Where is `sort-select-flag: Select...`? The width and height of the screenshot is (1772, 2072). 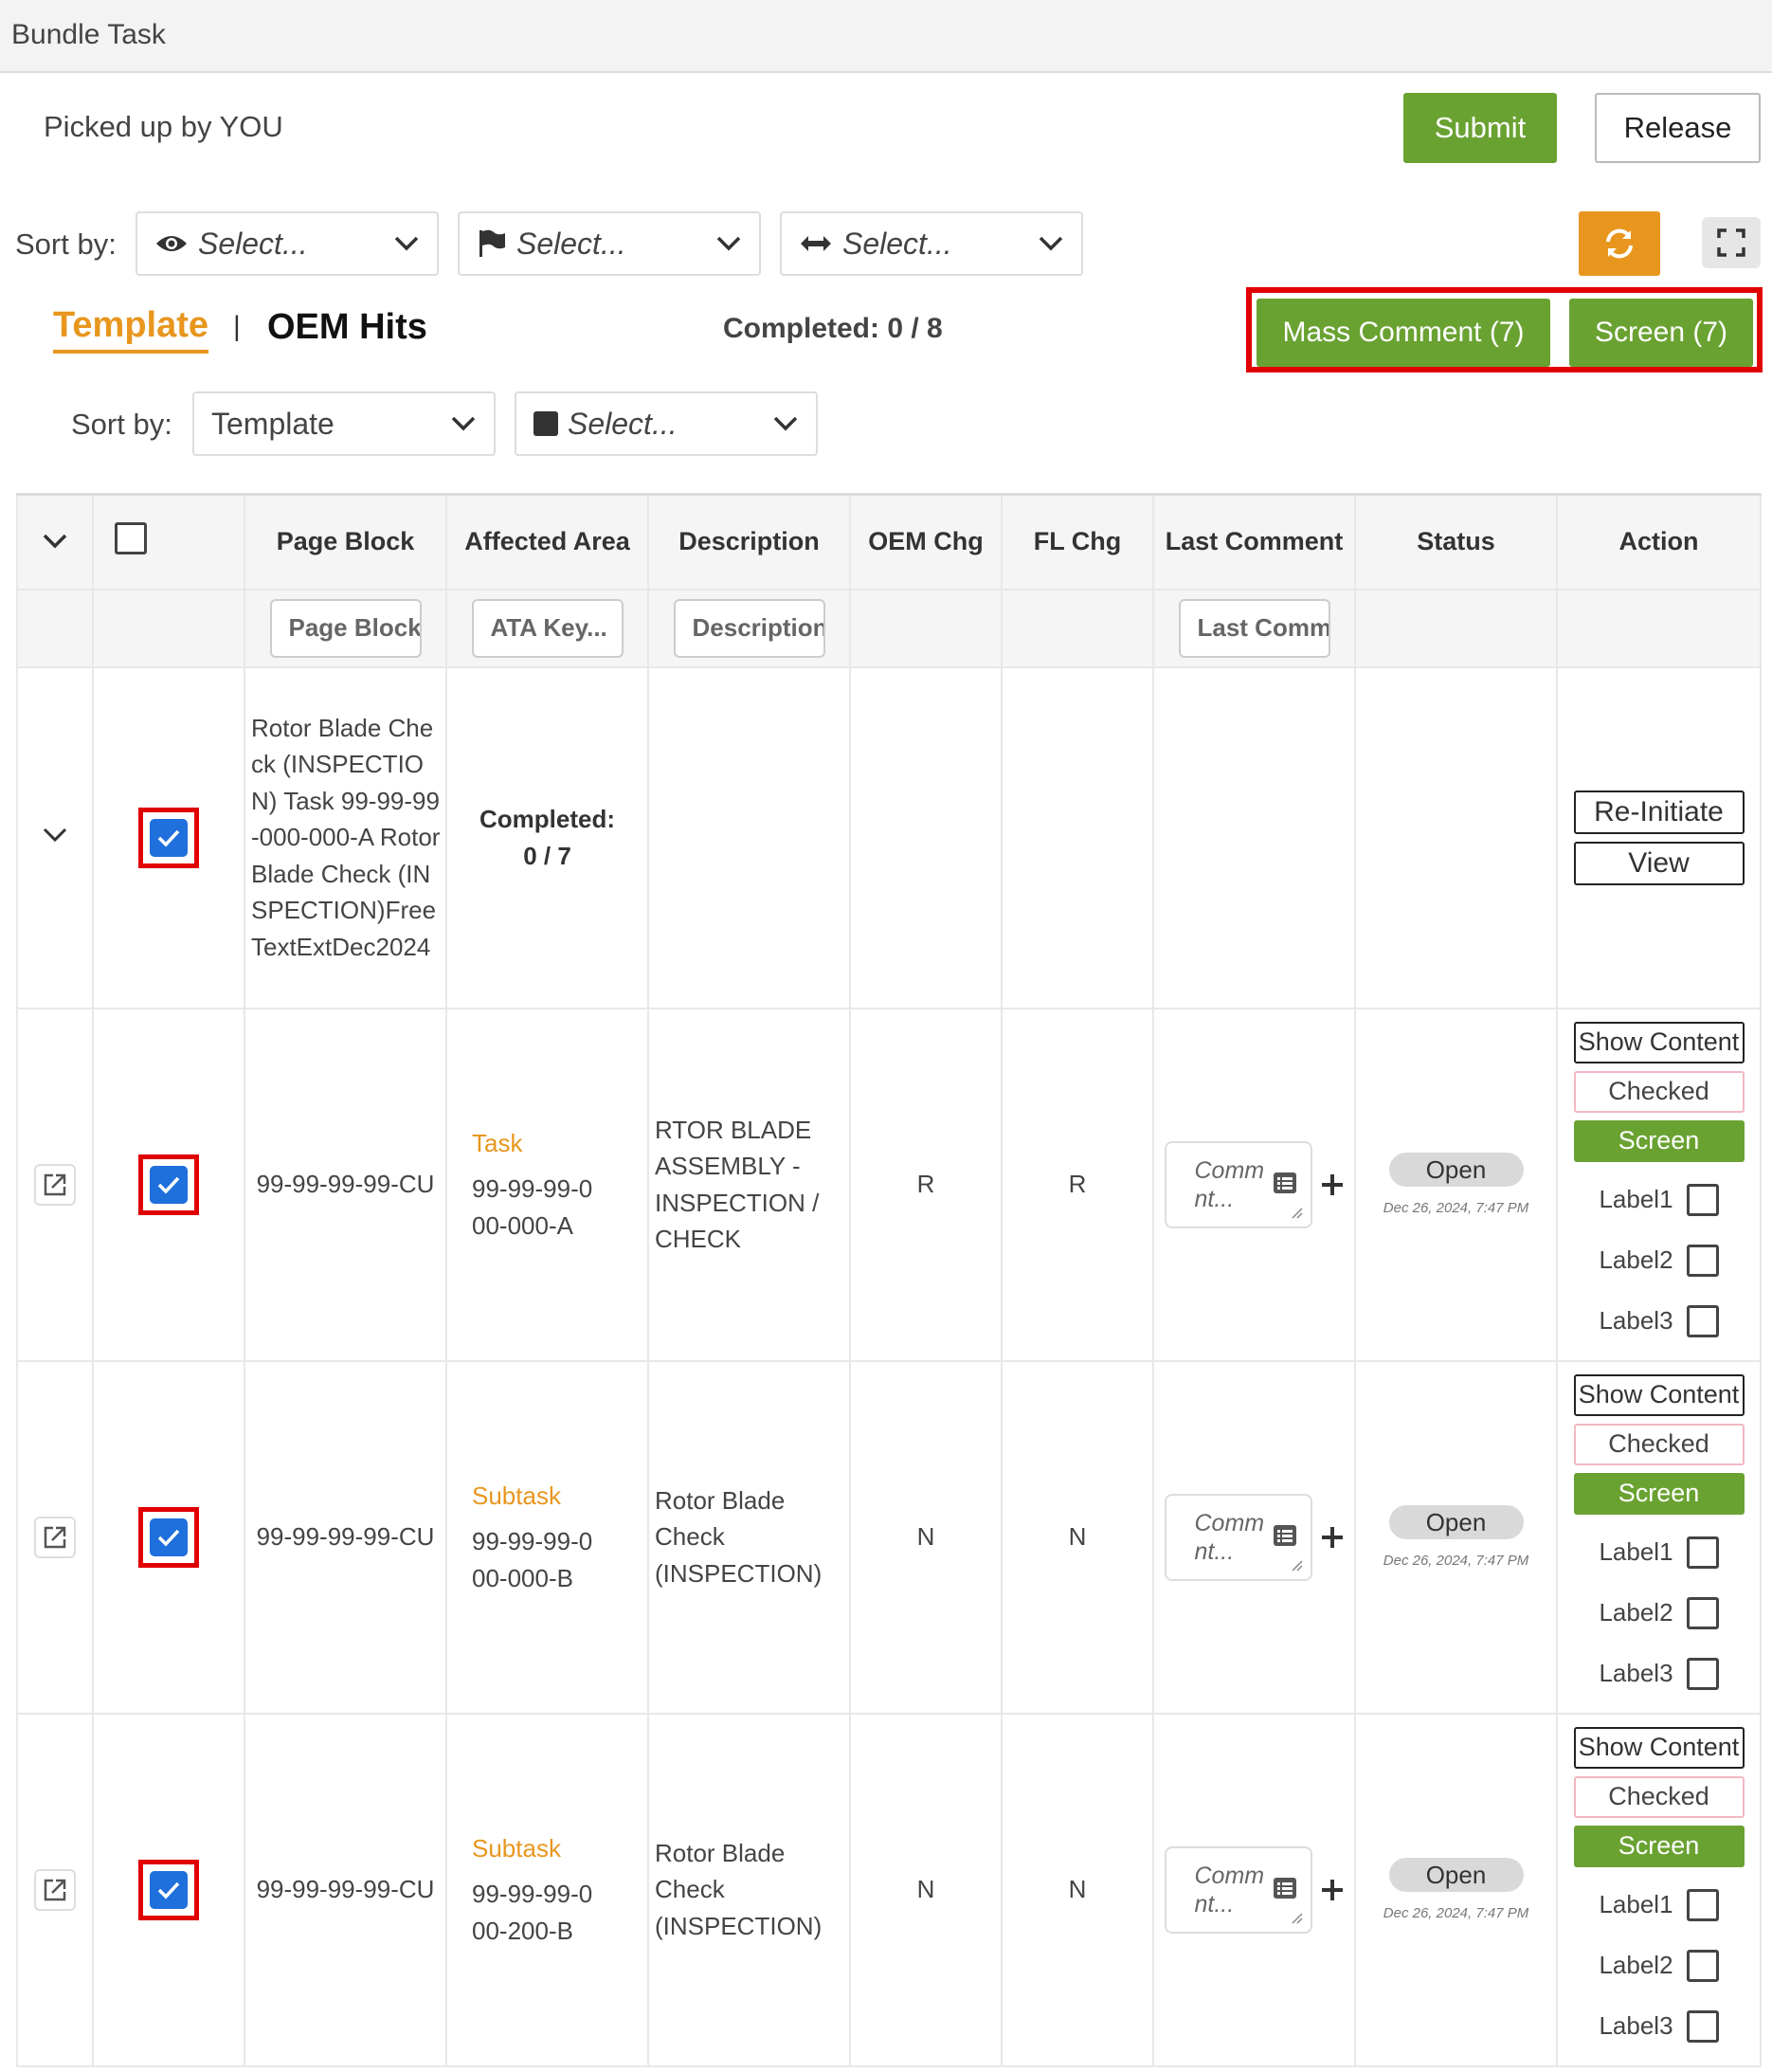 sort-select-flag: Select... is located at coordinates (609, 243).